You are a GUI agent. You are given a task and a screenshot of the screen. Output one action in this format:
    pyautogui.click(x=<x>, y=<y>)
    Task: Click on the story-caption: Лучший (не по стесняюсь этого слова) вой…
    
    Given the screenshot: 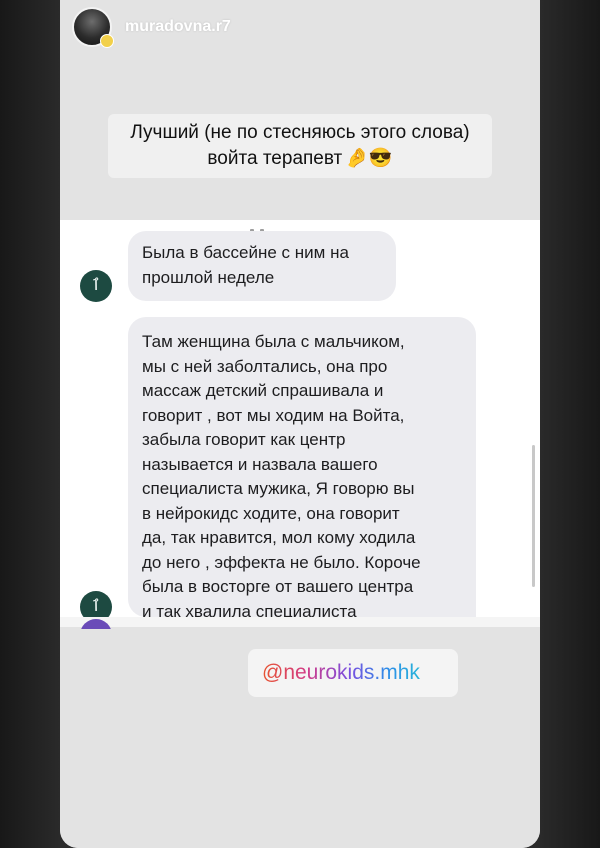 What is the action you would take?
    pyautogui.click(x=300, y=146)
    